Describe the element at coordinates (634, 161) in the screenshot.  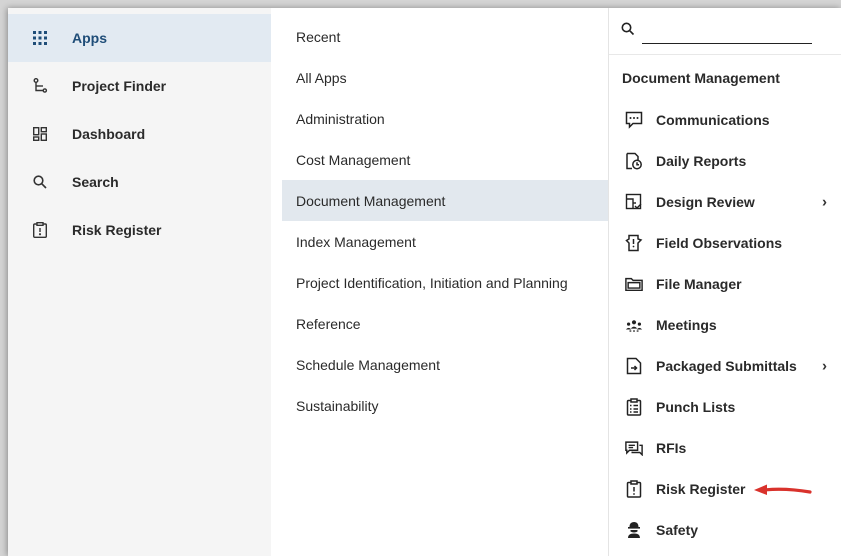
I see `daily-report-icon` at that location.